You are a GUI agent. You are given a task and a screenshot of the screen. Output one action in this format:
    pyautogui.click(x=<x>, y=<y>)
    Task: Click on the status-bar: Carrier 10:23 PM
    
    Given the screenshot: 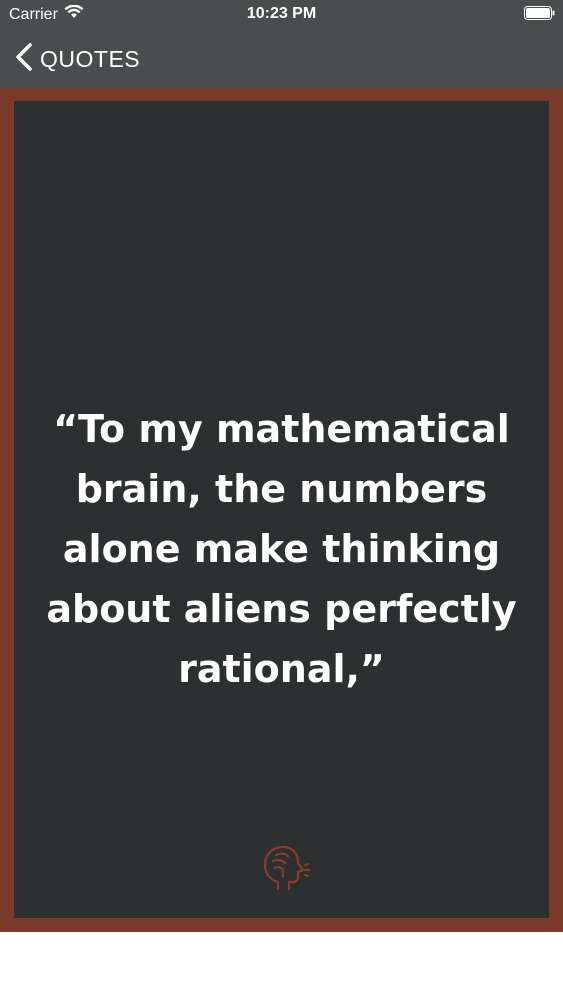 What is the action you would take?
    pyautogui.click(x=281, y=15)
    